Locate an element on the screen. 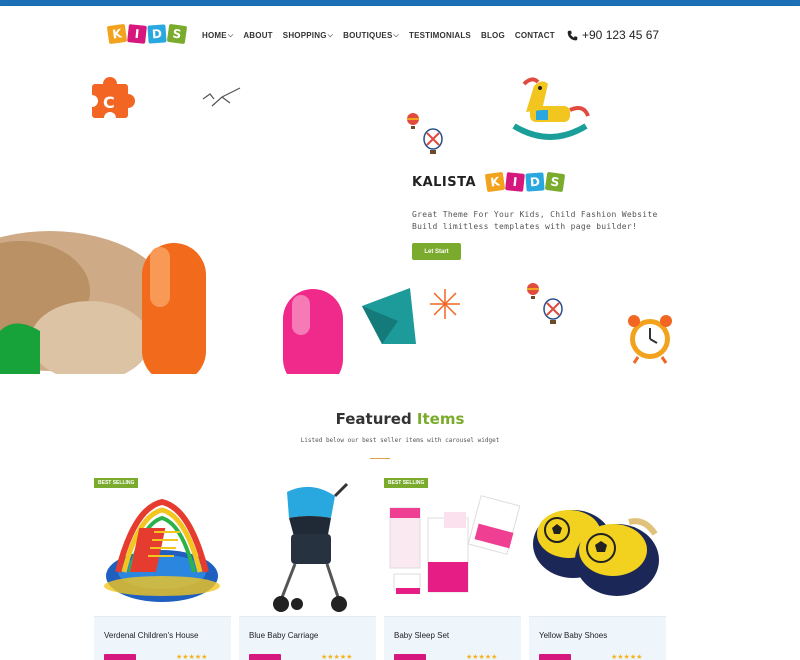 The image size is (800, 660). nav-item-about: ABOUT is located at coordinates (257, 35).